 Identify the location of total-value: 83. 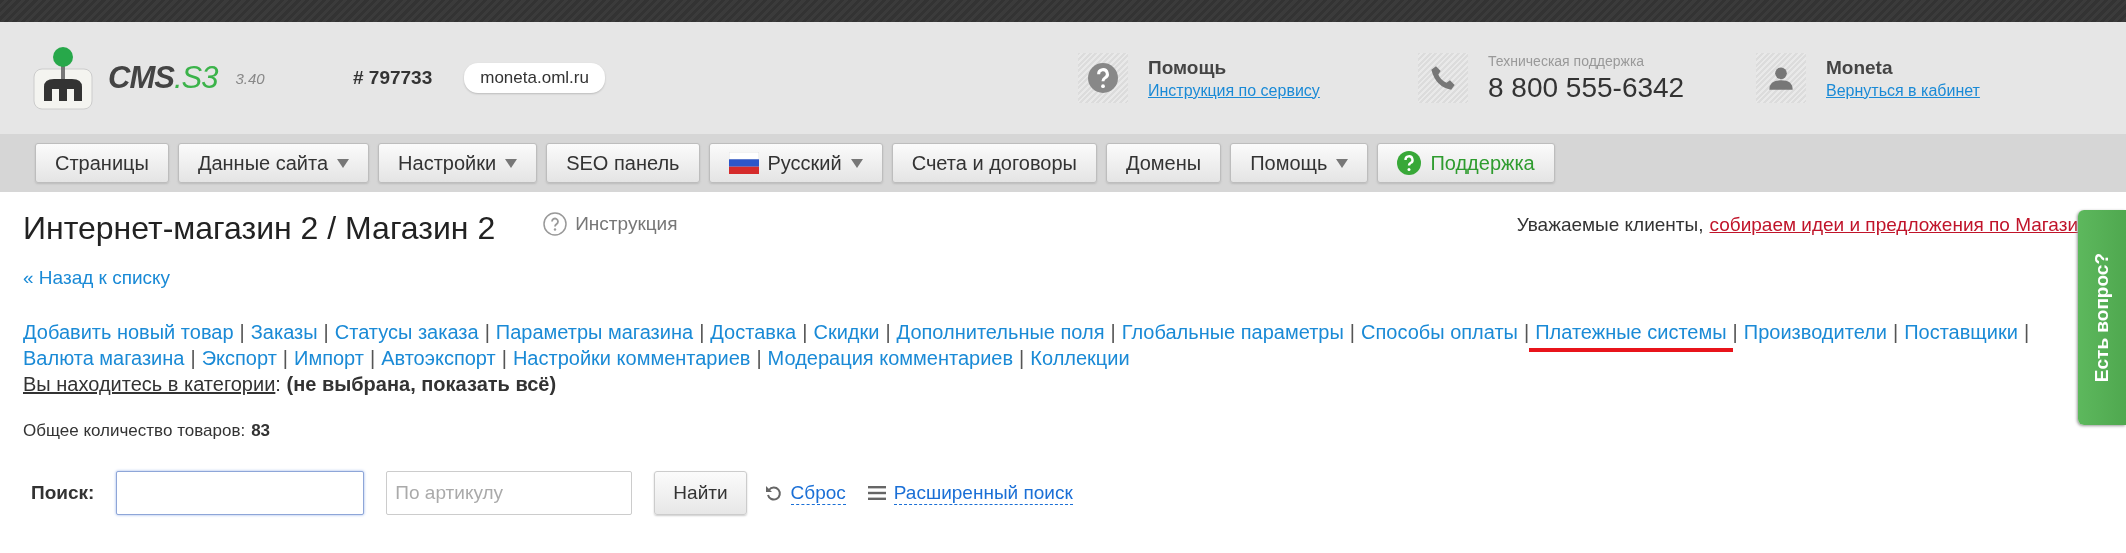
(261, 431).